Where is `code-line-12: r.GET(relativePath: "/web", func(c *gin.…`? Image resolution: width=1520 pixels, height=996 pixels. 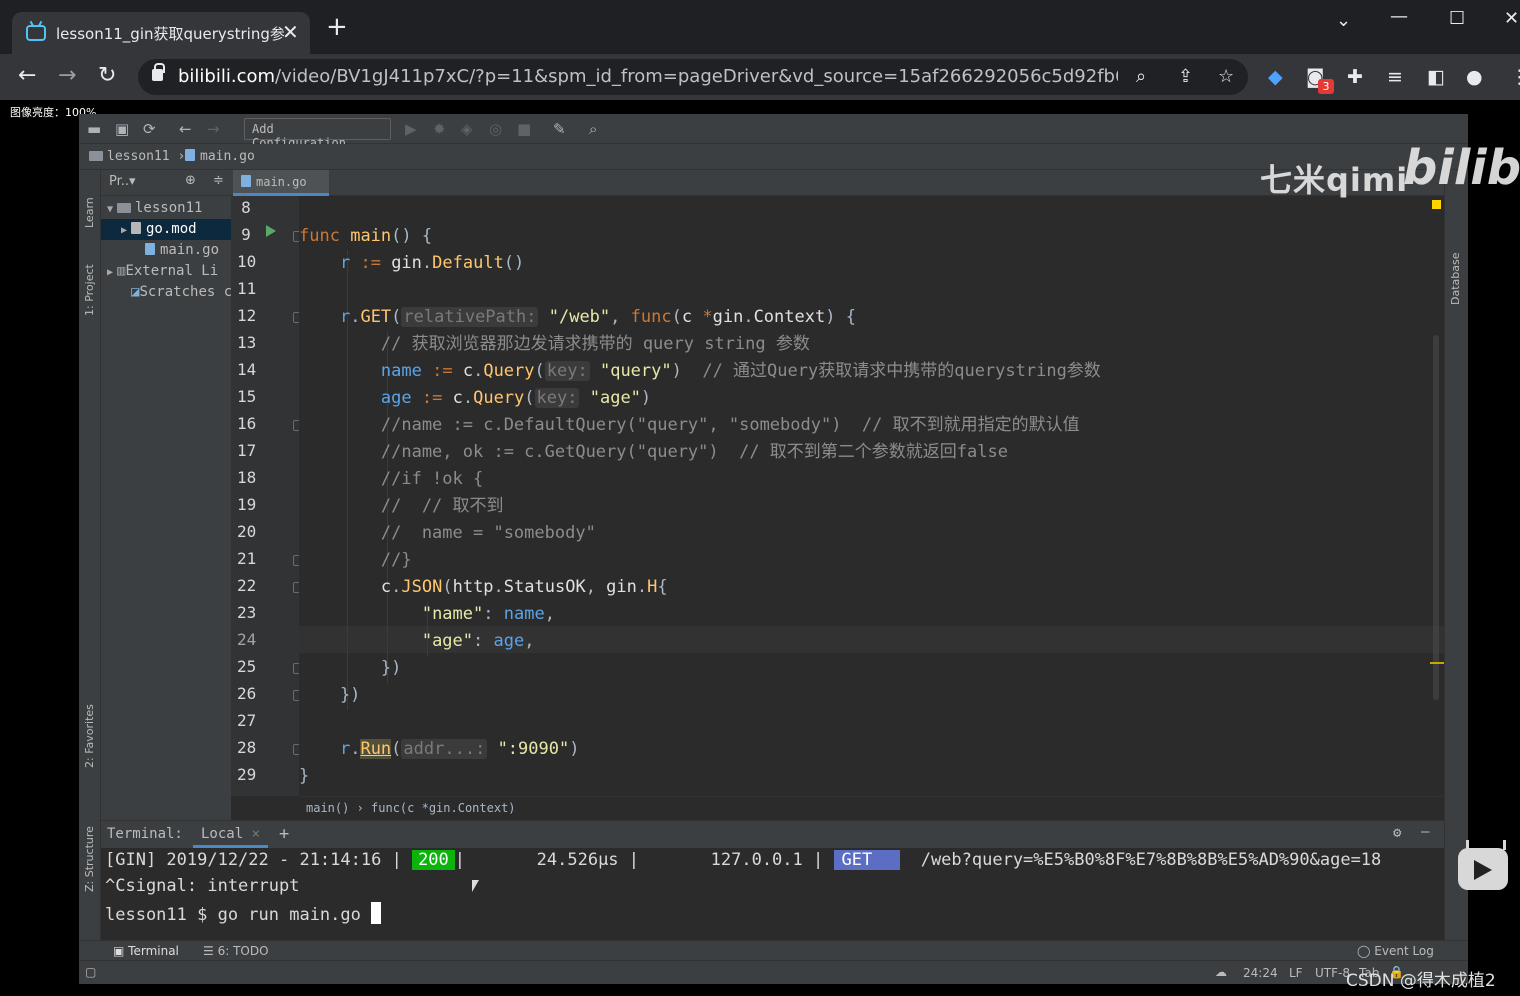 code-line-12: r.GET(relativePath: "/web", func(c *gin.… is located at coordinates (597, 317).